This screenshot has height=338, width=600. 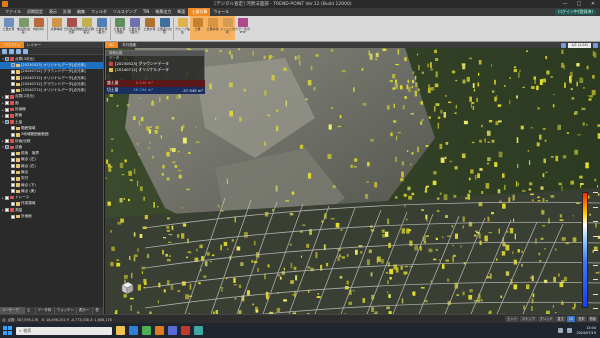 I want to click on expand-all-icon, so click(x=4, y=51).